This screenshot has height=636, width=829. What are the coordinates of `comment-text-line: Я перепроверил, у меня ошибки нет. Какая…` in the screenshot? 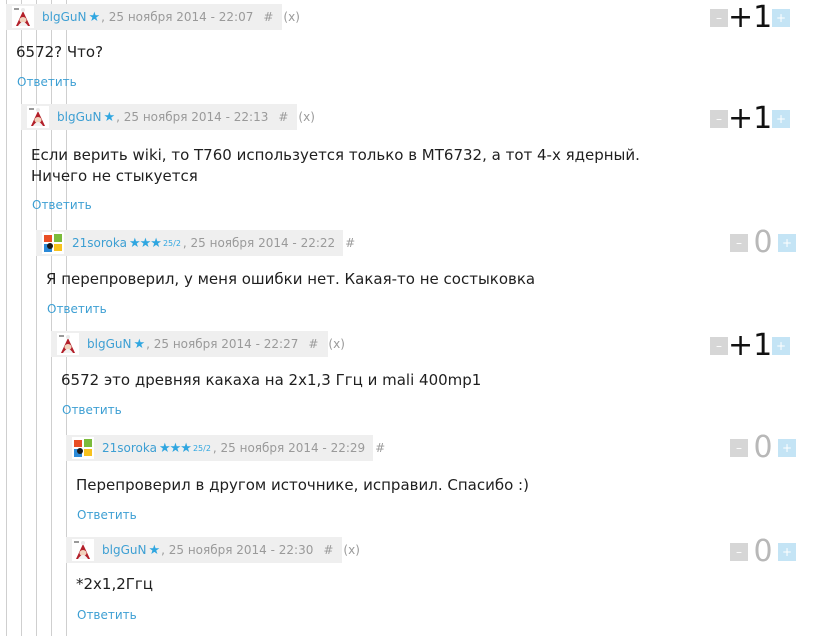 It's located at (291, 279).